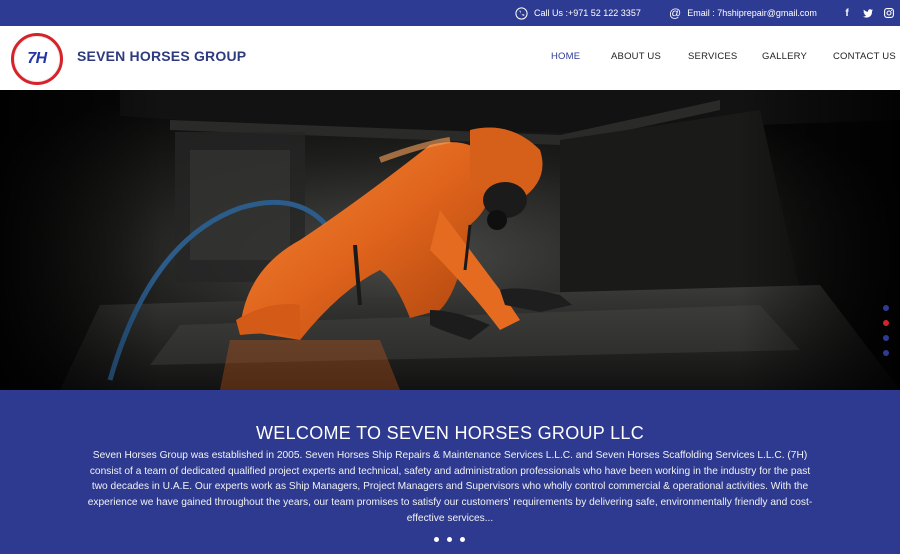 Image resolution: width=900 pixels, height=554 pixels. I want to click on phone-contact: Call Us :+971 52 122 3357, so click(578, 13).